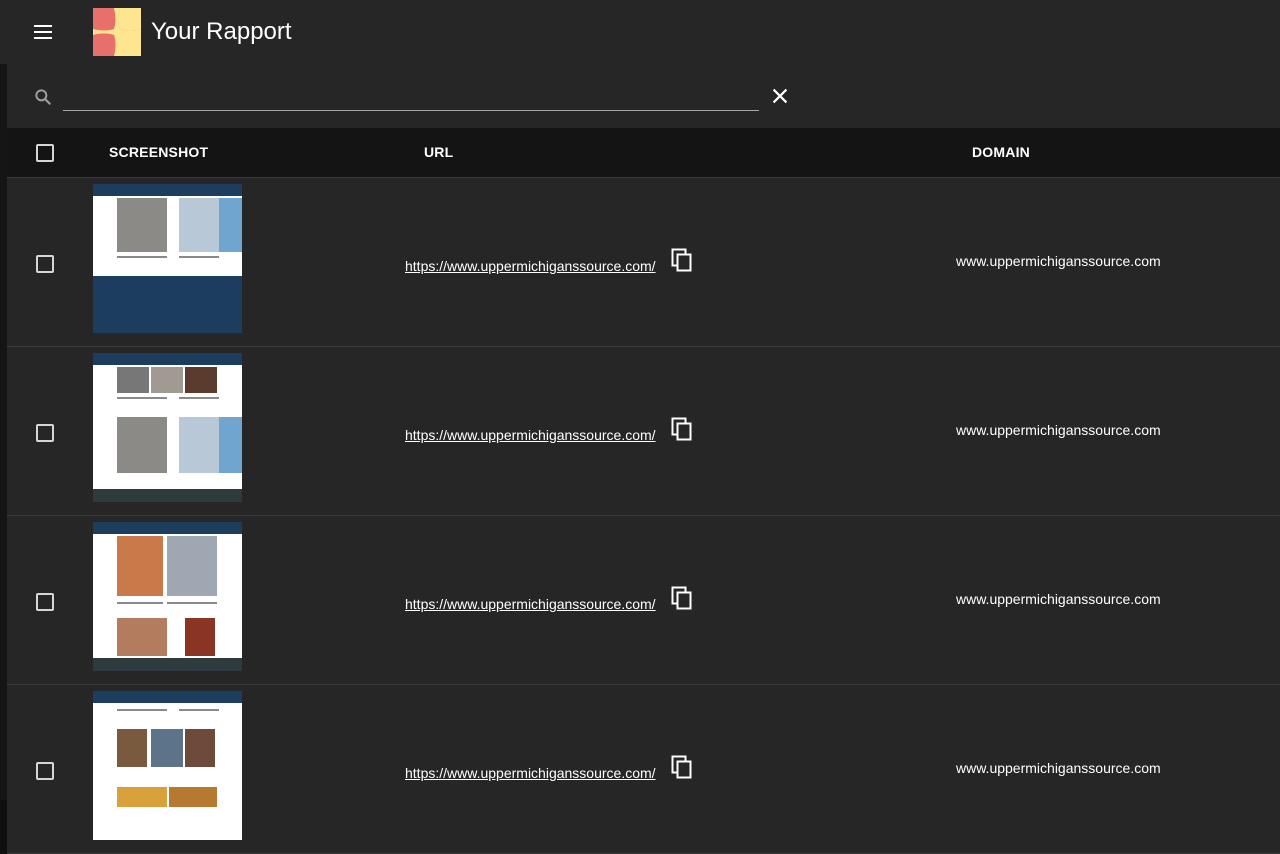 The image size is (1280, 854). What do you see at coordinates (780, 96) in the screenshot?
I see `close-icon` at bounding box center [780, 96].